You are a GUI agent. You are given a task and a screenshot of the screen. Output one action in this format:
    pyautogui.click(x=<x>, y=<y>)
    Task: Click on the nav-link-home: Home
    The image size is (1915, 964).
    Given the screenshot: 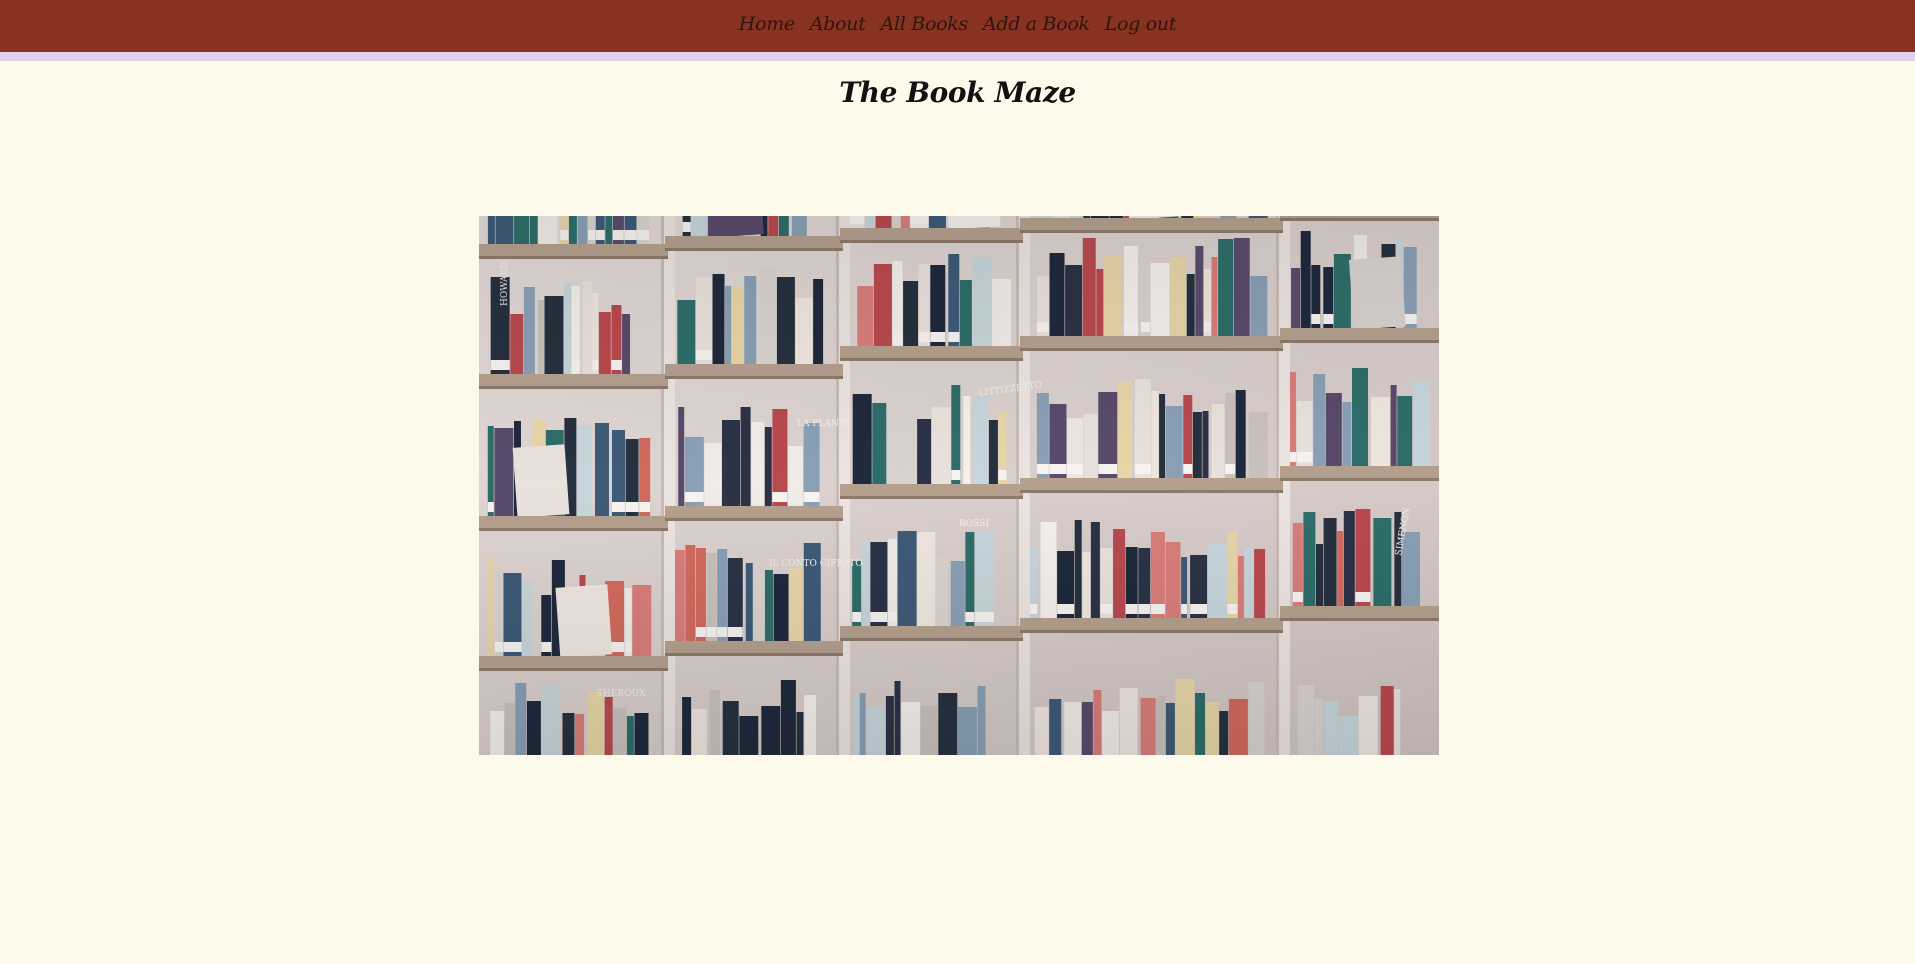 What is the action you would take?
    pyautogui.click(x=767, y=24)
    